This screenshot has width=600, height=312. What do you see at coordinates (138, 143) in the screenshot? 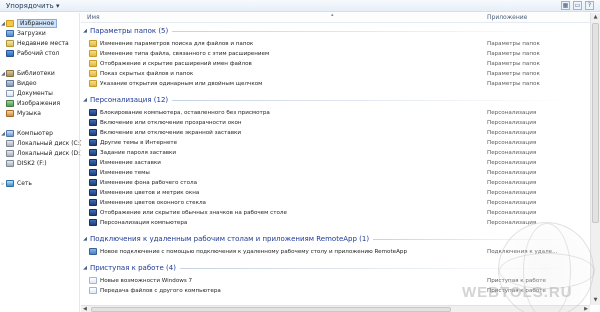
I see `item-name: Другие темы в Интернете` at bounding box center [138, 143].